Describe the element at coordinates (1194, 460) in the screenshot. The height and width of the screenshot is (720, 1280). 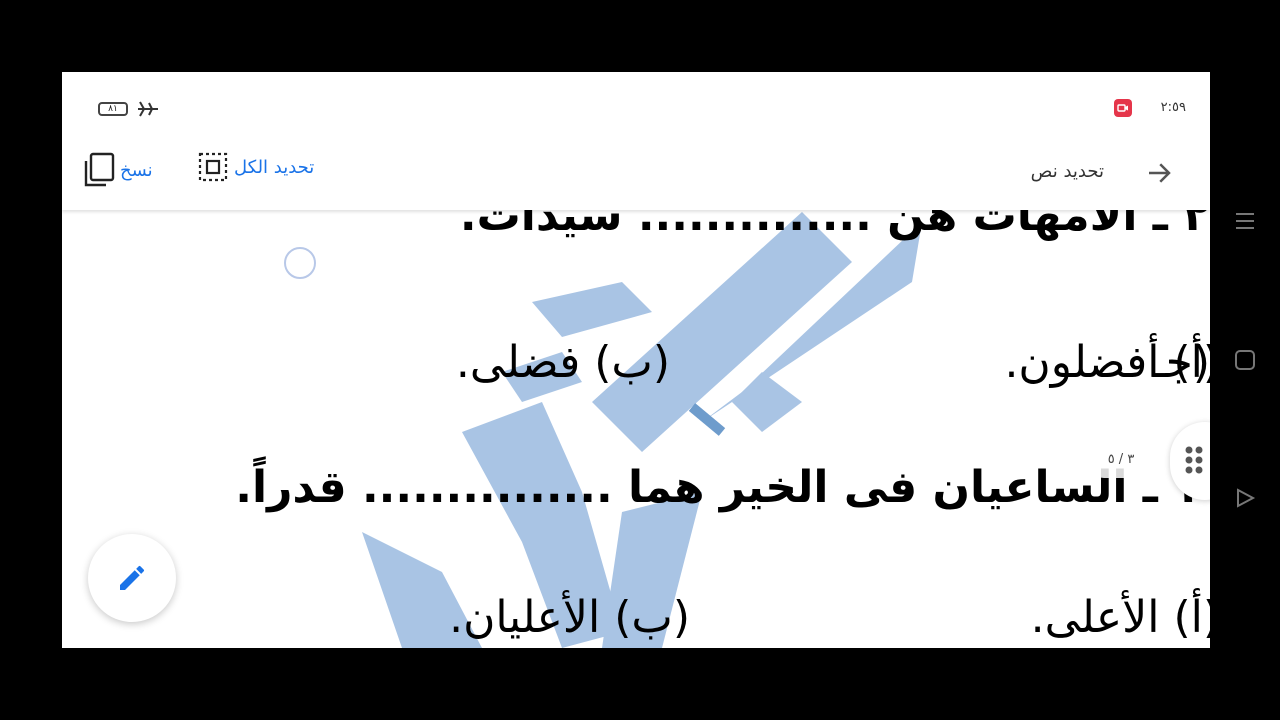
I see `drag-dots-icon` at that location.